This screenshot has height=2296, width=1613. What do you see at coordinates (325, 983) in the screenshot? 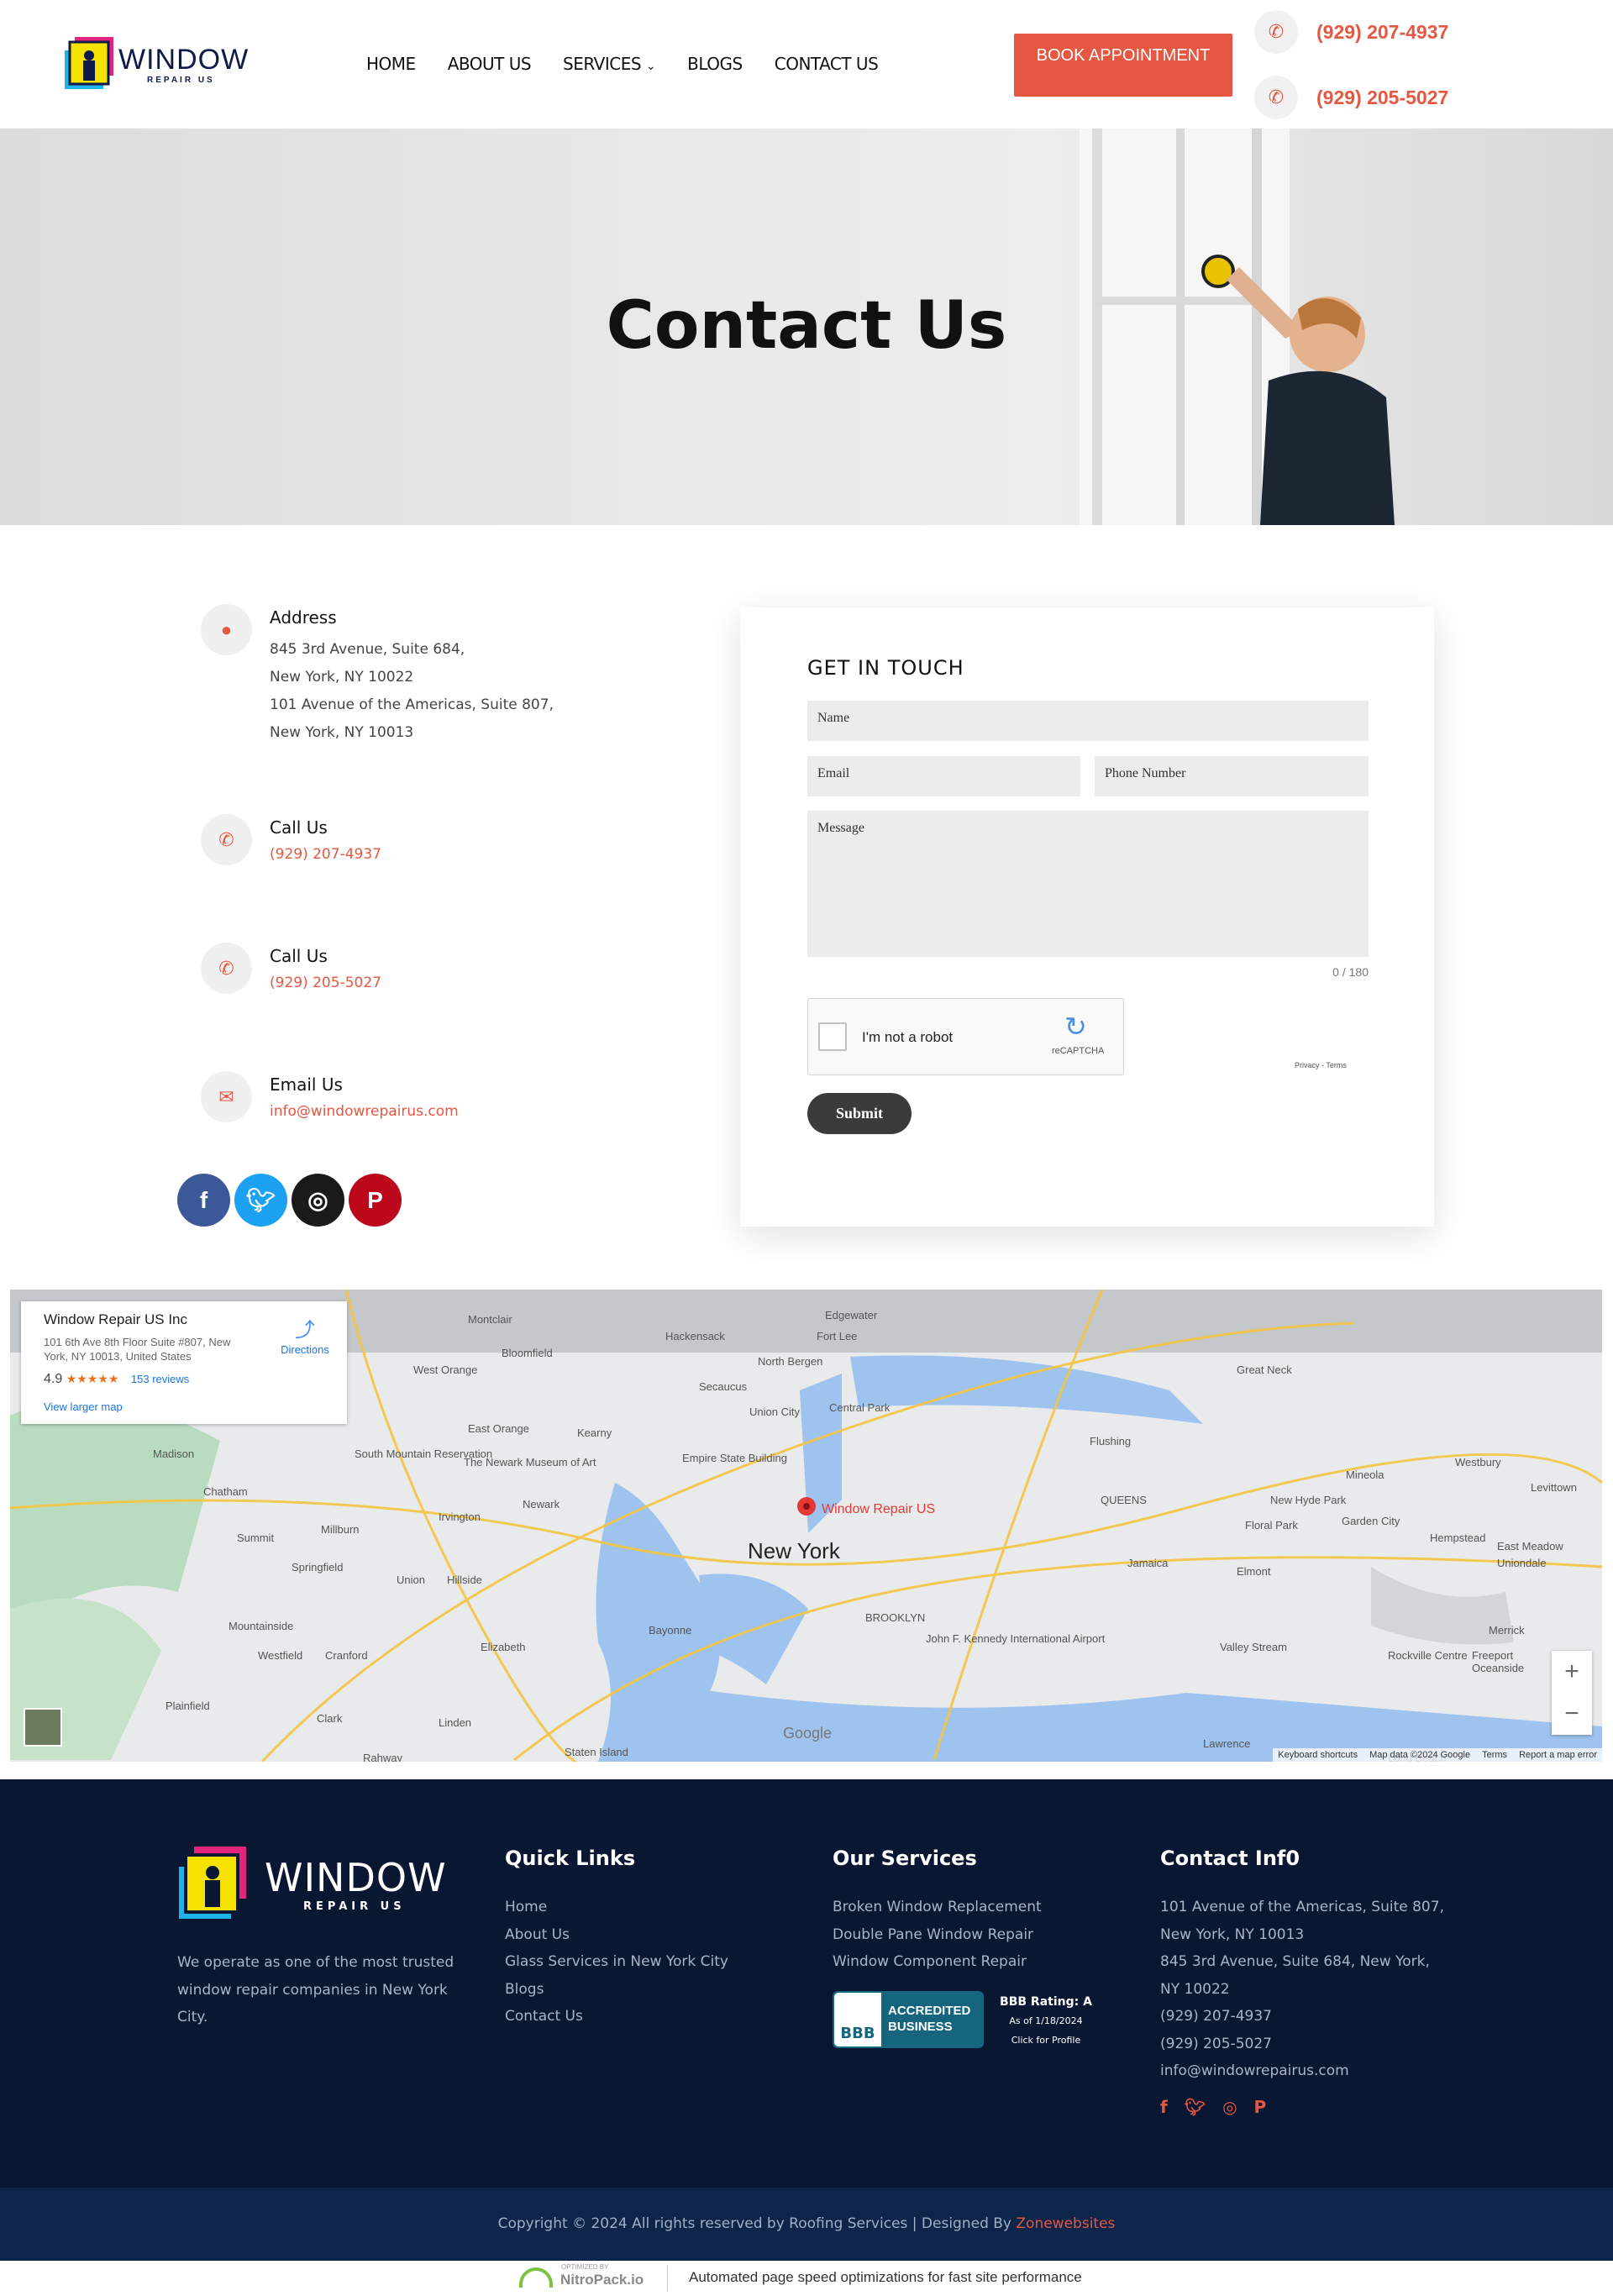
I see `phone-link: (929) 205-5027` at bounding box center [325, 983].